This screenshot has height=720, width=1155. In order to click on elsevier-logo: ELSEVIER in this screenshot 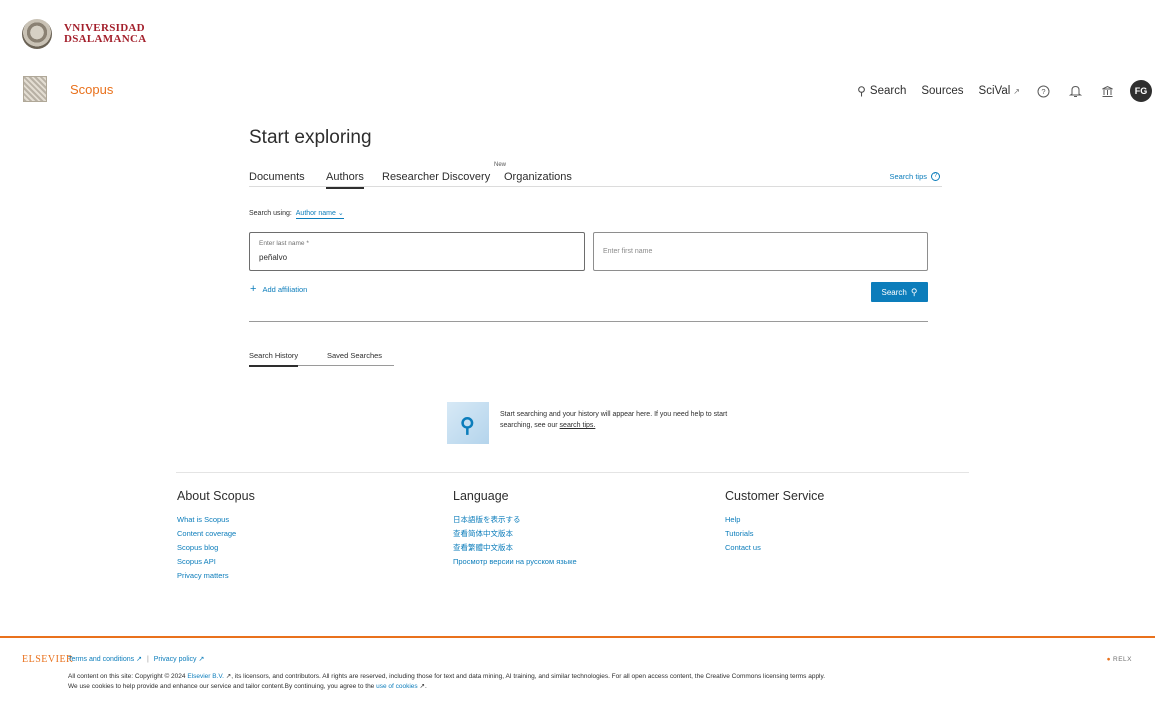, I will do `click(47, 659)`.